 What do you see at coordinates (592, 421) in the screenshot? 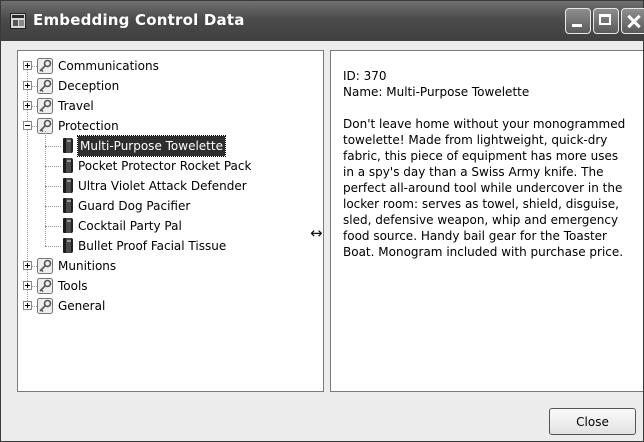
I see `close-button: Close` at bounding box center [592, 421].